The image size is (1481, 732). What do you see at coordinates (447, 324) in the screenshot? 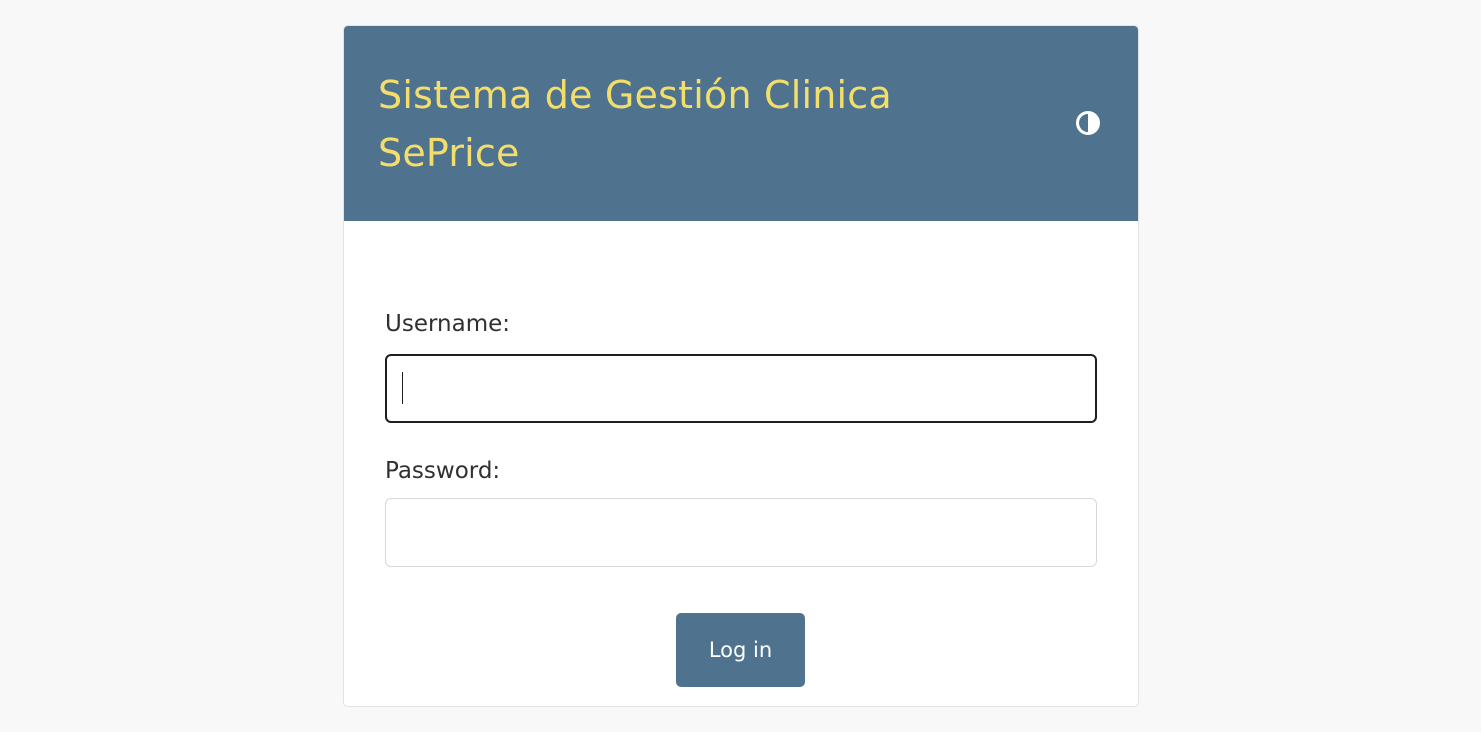
I see `username-label: Username:` at bounding box center [447, 324].